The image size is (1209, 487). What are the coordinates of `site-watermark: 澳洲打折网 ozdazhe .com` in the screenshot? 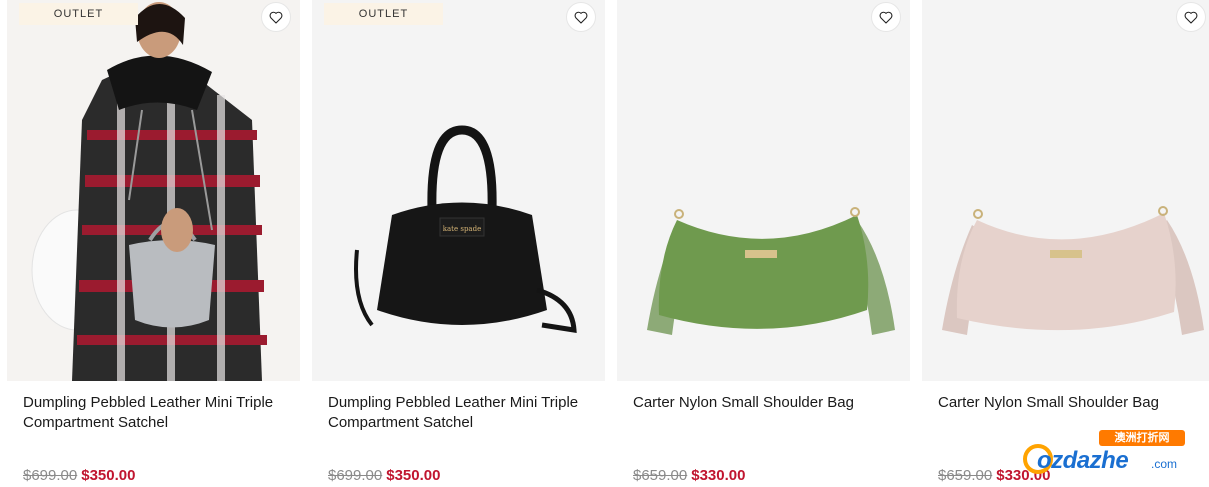 It's located at (1111, 455).